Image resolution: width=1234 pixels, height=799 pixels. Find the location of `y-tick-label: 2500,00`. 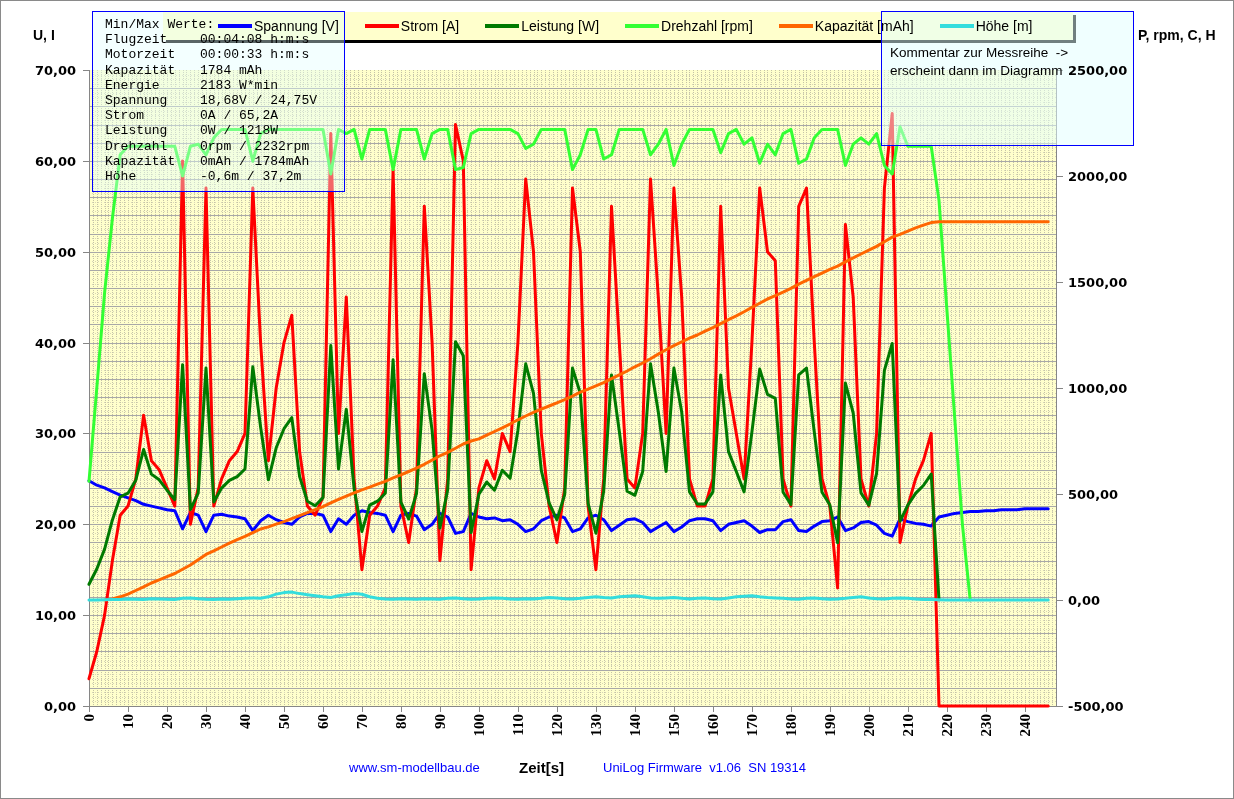

y-tick-label: 2500,00 is located at coordinates (1098, 70).